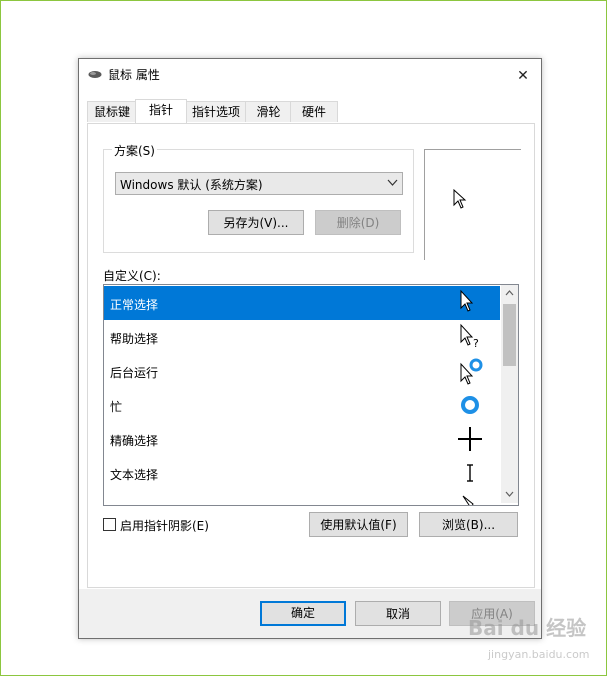 The height and width of the screenshot is (676, 607). Describe the element at coordinates (302, 303) in the screenshot. I see `list-item: 正常选择` at that location.